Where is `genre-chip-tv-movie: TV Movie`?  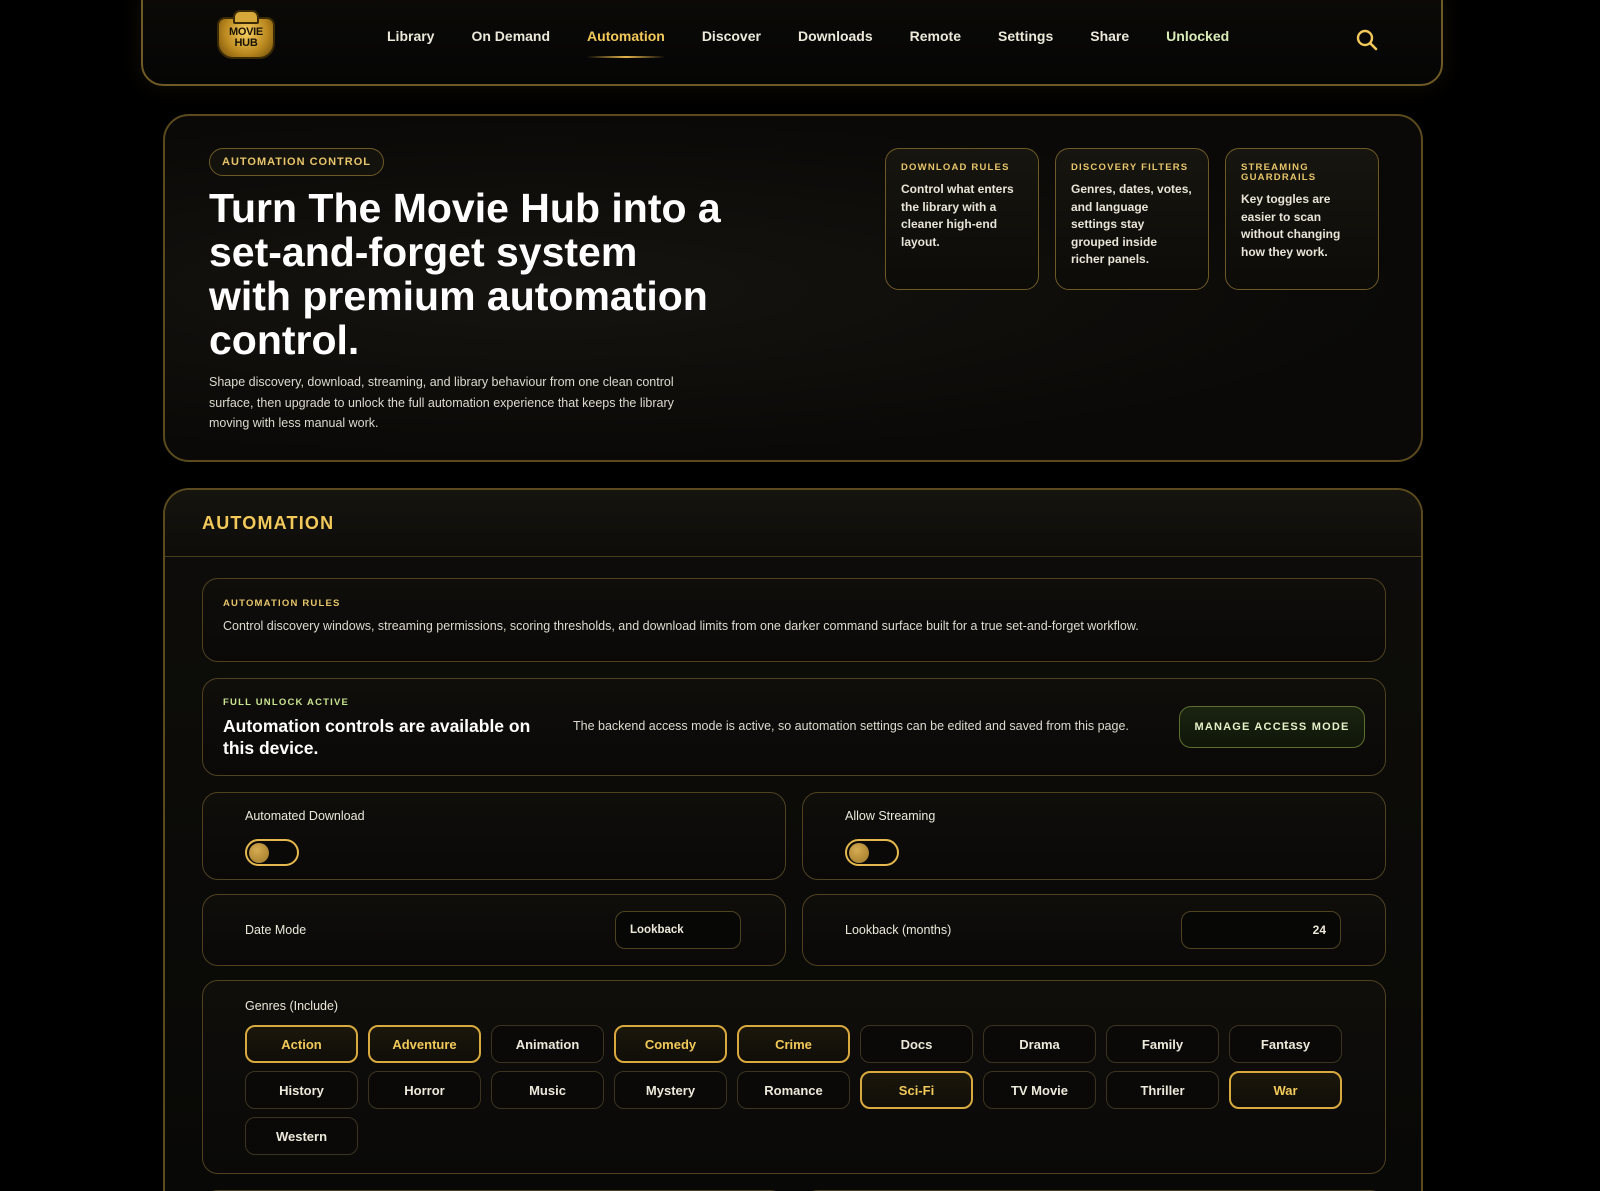 genre-chip-tv-movie: TV Movie is located at coordinates (1039, 1090).